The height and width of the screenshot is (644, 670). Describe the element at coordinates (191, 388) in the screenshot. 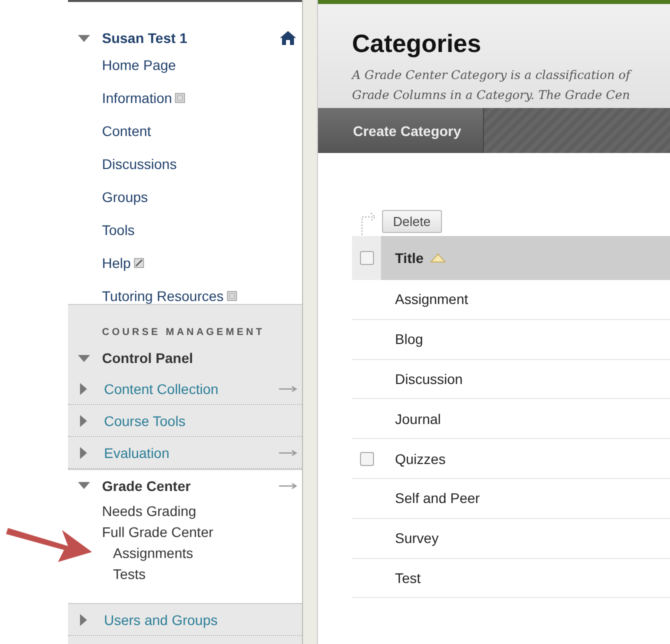

I see `control-panel-link: Content Collection` at that location.